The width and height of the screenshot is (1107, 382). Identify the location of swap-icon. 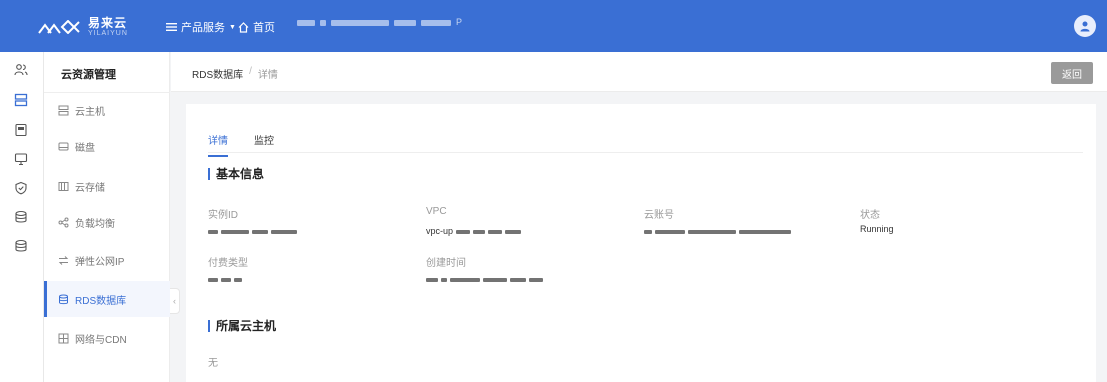
(63, 260).